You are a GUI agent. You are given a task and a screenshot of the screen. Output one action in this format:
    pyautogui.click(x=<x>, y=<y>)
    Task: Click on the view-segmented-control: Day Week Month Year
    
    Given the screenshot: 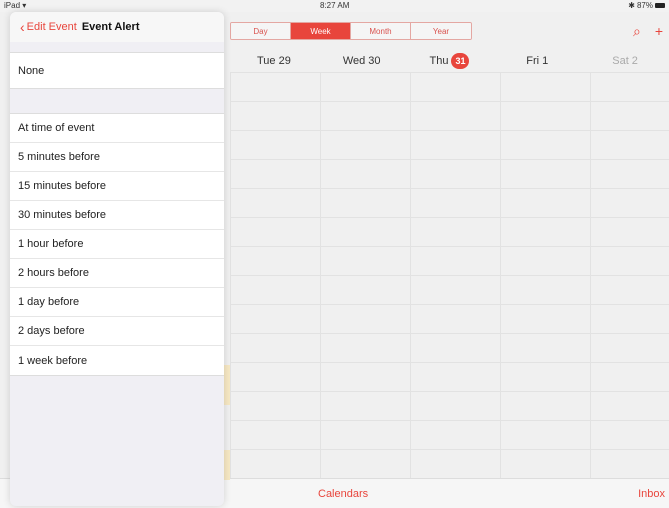 What is the action you would take?
    pyautogui.click(x=351, y=31)
    